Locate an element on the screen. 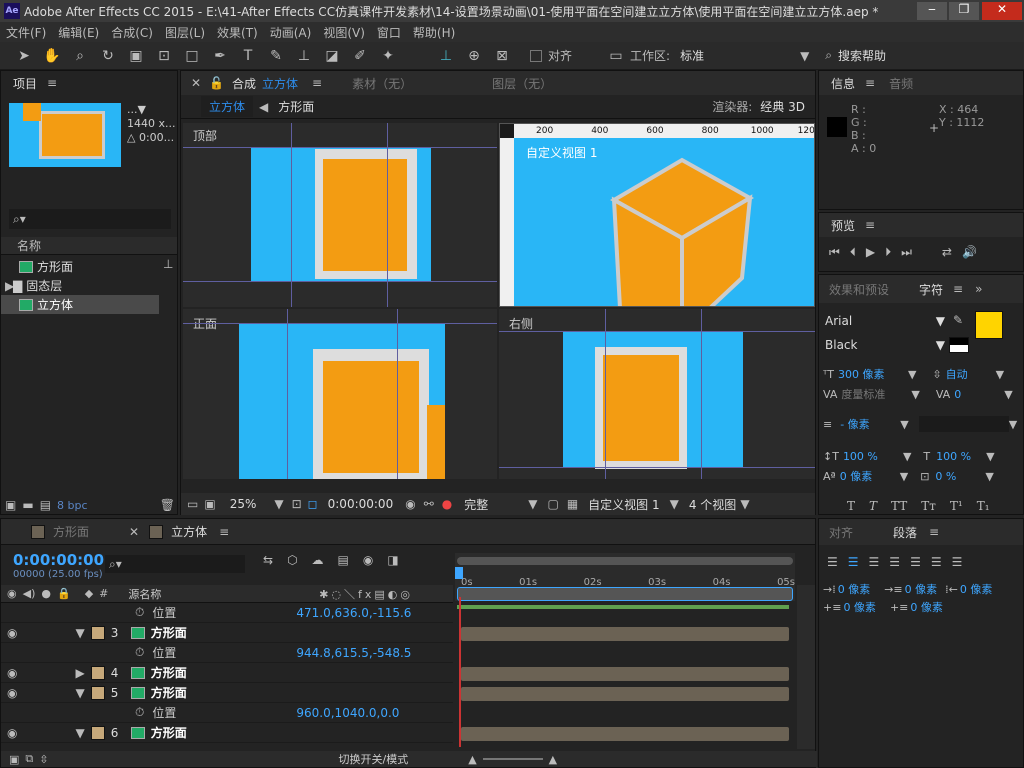 The height and width of the screenshot is (768, 1024). faux-bold-icon: T is located at coordinates (851, 506).